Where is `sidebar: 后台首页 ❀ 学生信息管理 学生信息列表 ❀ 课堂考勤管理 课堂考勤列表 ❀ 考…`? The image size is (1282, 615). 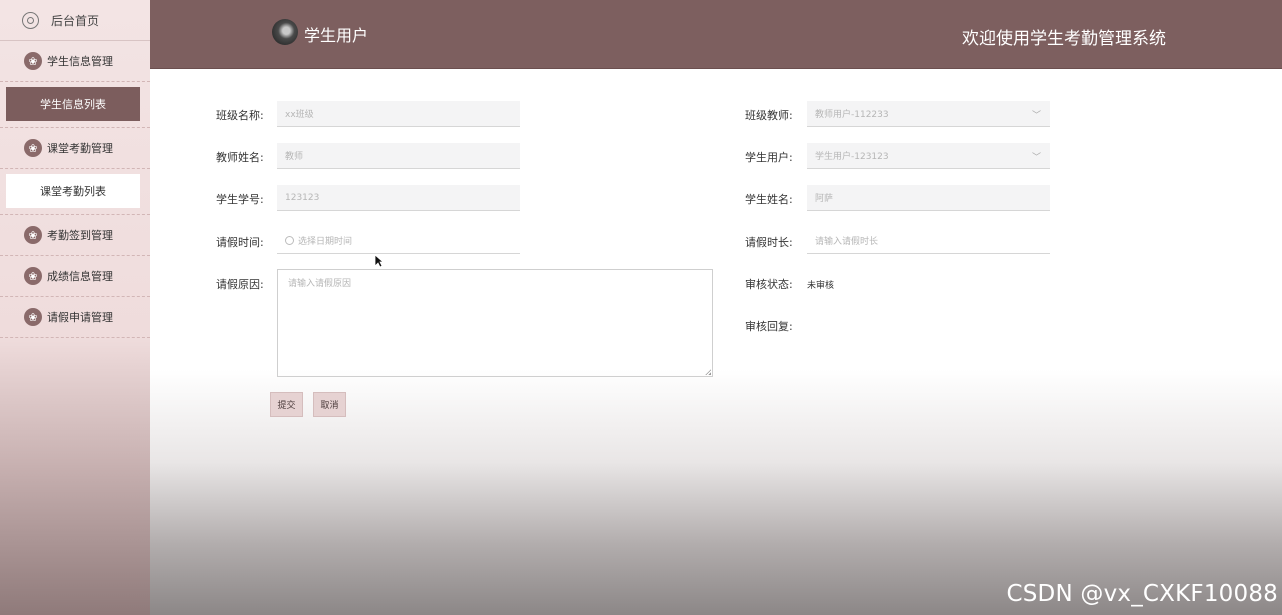
sidebar: 后台首页 ❀ 学生信息管理 学生信息列表 ❀ 课堂考勤管理 课堂考勤列表 ❀ 考… is located at coordinates (75, 307).